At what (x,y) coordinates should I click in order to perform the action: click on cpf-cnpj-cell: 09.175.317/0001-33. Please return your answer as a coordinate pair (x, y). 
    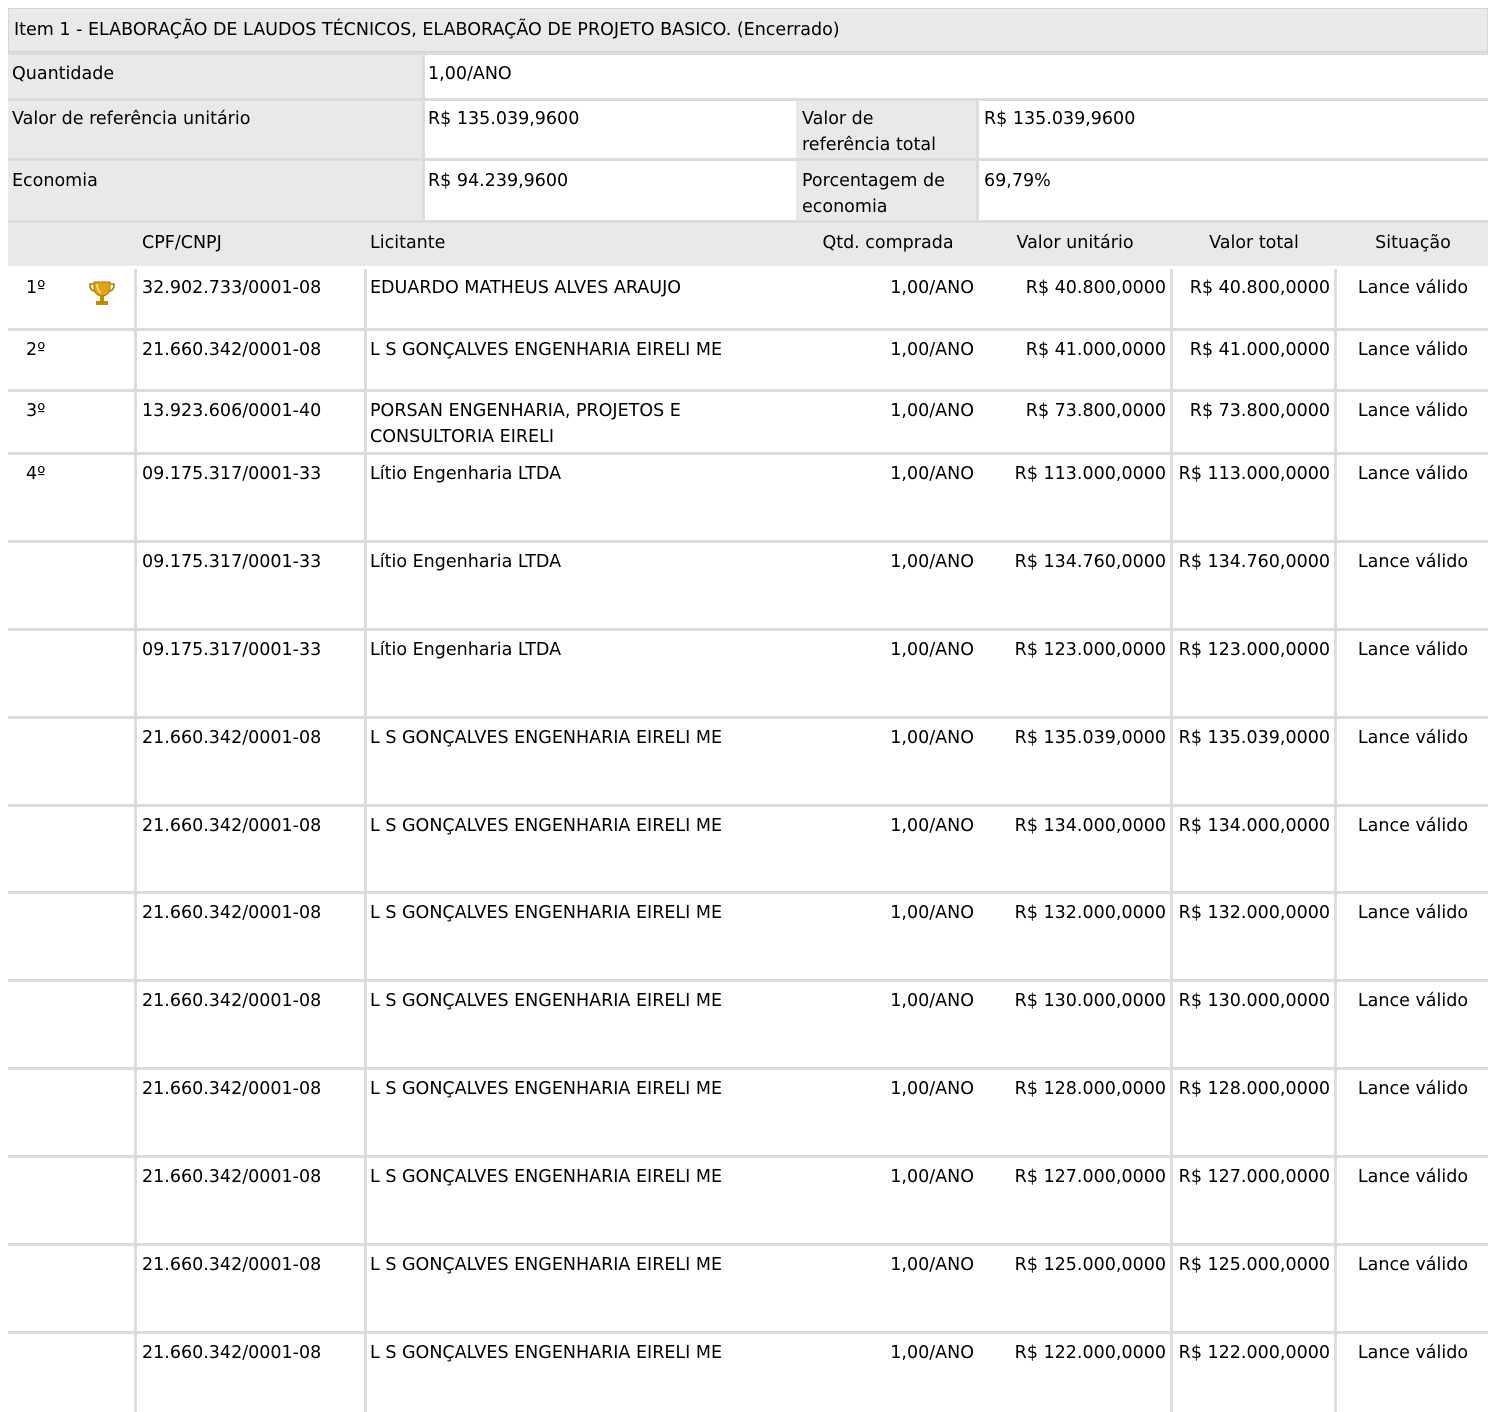
    Looking at the image, I should click on (232, 562).